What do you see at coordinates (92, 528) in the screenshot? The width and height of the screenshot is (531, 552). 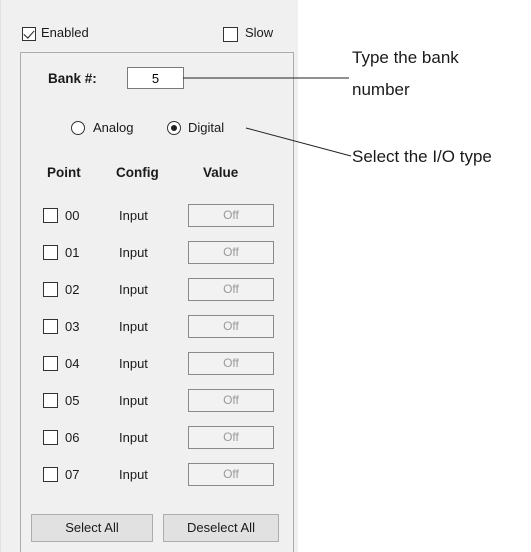 I see `select-all-button: Select All` at bounding box center [92, 528].